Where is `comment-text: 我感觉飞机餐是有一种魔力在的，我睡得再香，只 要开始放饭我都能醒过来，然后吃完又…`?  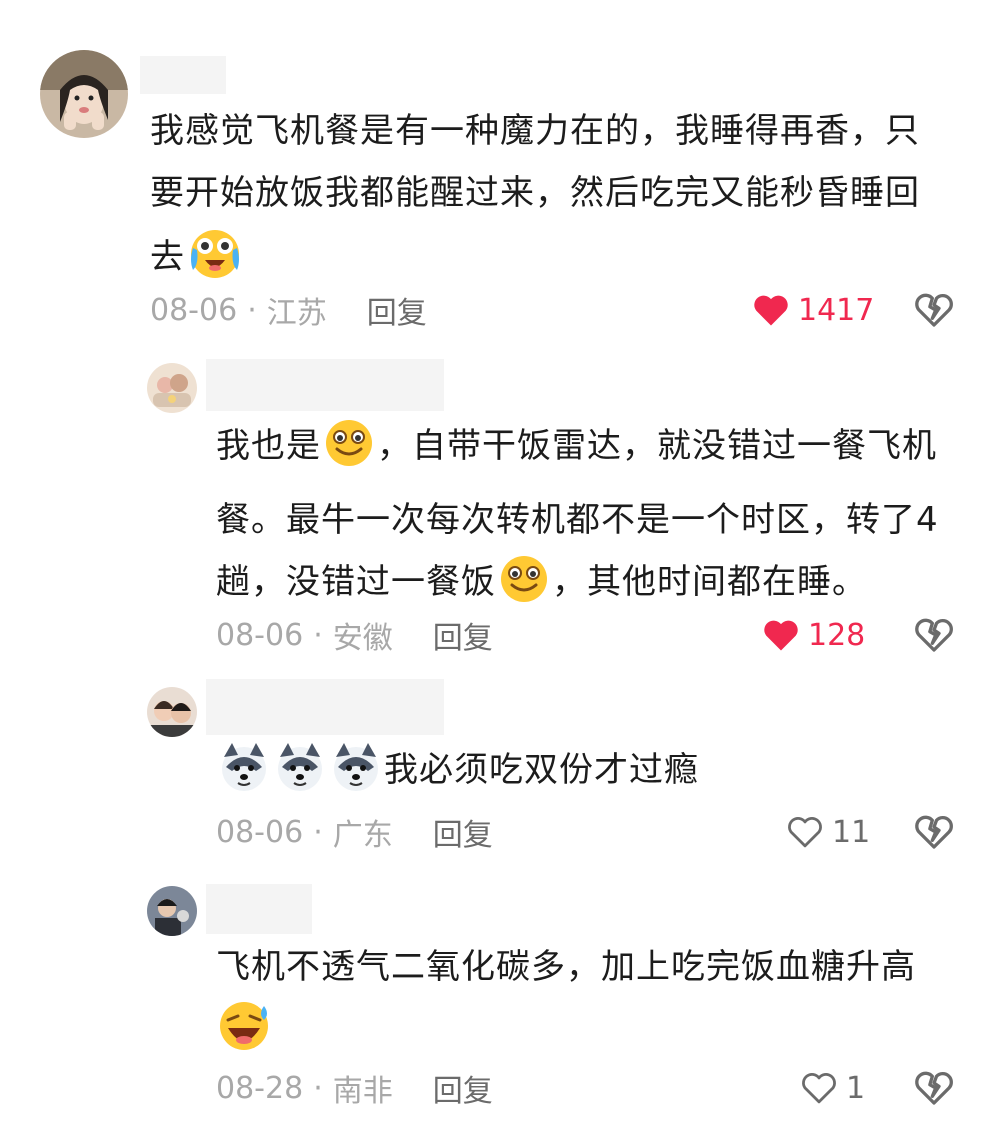 comment-text: 我感觉飞机餐是有一种魔力在的，我睡得再香，只 要开始放饭我都能醒过来，然后吃完又… is located at coordinates (560, 200).